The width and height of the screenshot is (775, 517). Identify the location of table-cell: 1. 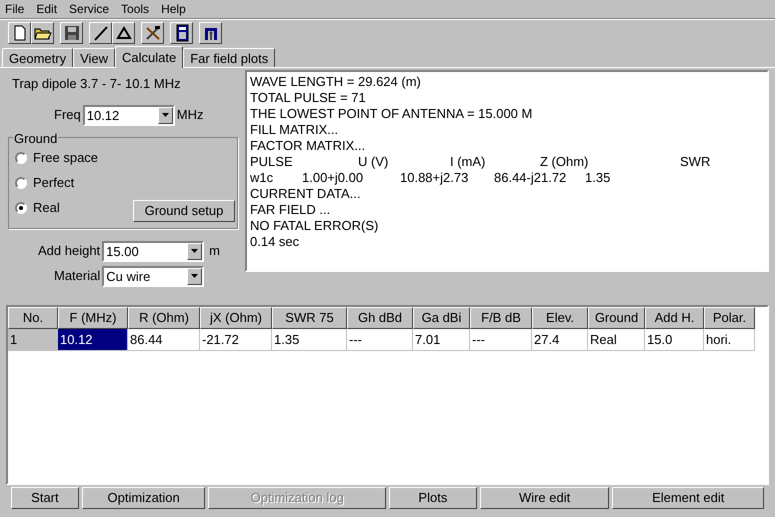
(33, 340).